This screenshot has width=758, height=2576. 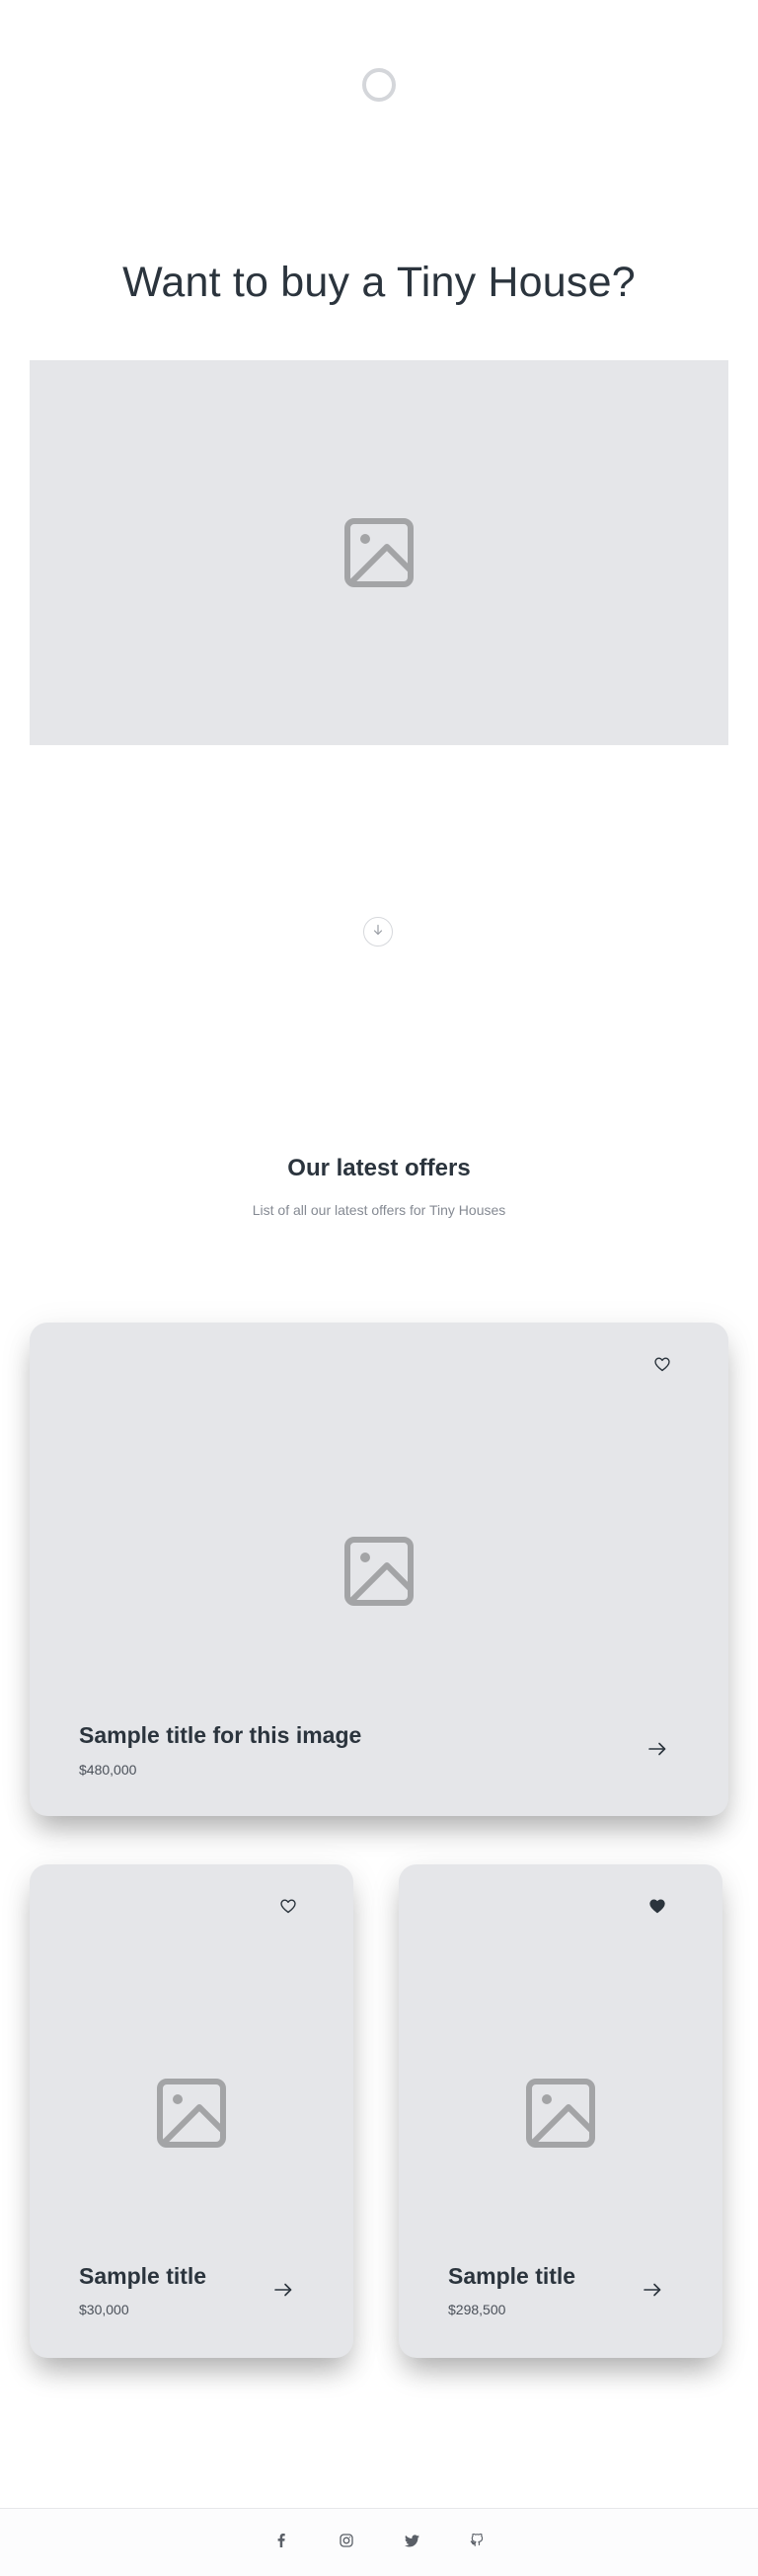 I want to click on scroll-down-button, so click(x=378, y=932).